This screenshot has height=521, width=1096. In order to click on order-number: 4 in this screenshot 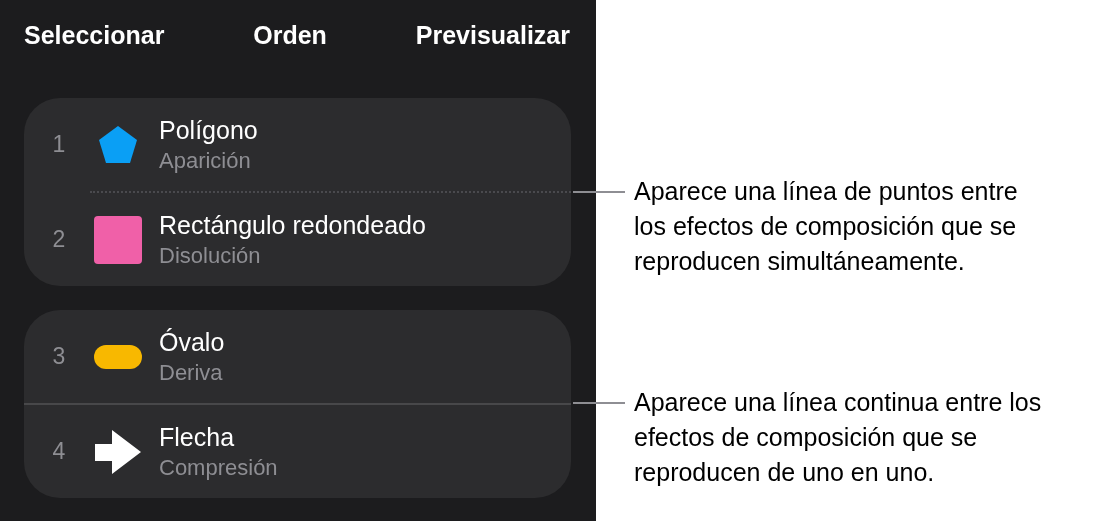, I will do `click(59, 452)`.